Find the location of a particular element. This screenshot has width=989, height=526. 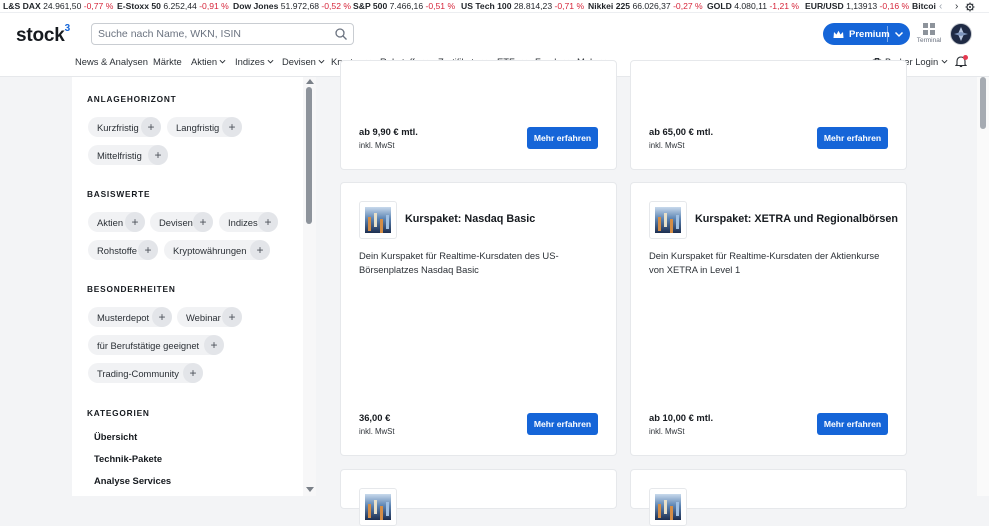

filter-chip-kurzfristig: Kurzfristig + is located at coordinates (124, 127).